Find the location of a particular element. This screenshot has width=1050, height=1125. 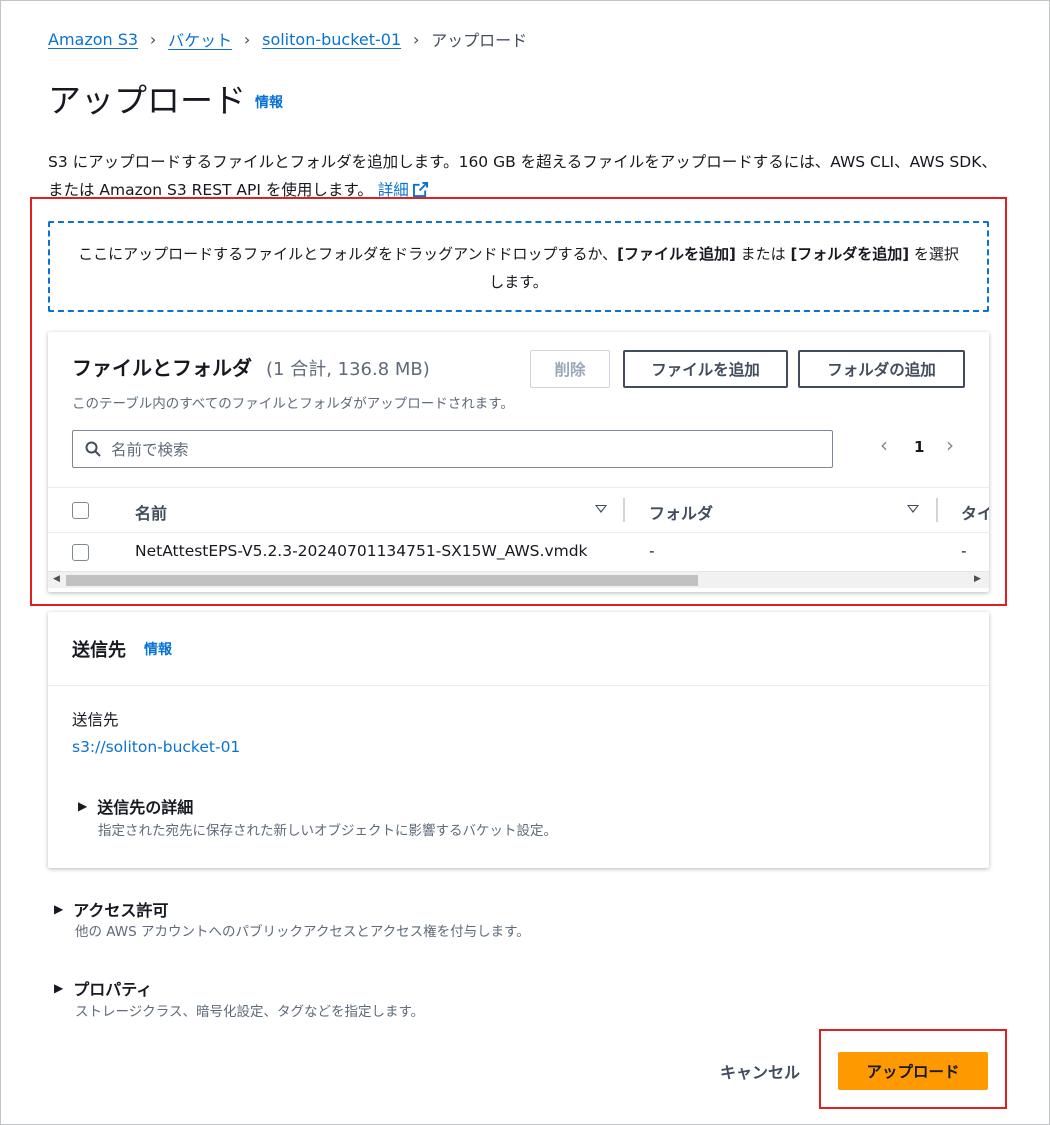

permissions-desc: 他の AWS アカウントへのパブリックアクセスとアクセス権を付与します。 is located at coordinates (302, 932).